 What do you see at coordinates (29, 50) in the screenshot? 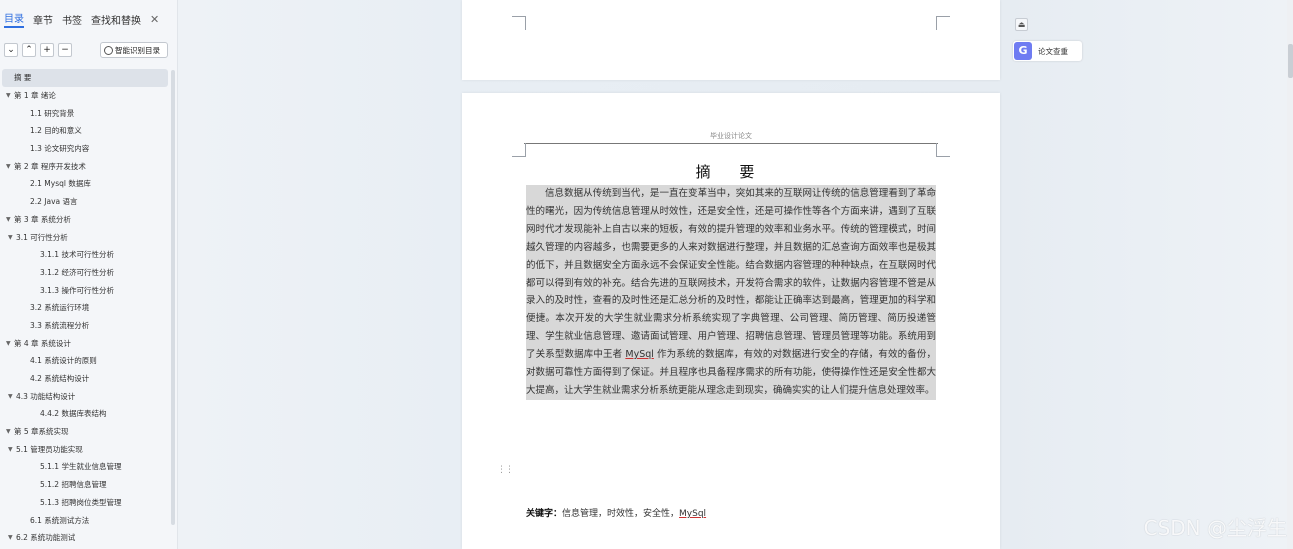
I see `expand-button: ⌃` at bounding box center [29, 50].